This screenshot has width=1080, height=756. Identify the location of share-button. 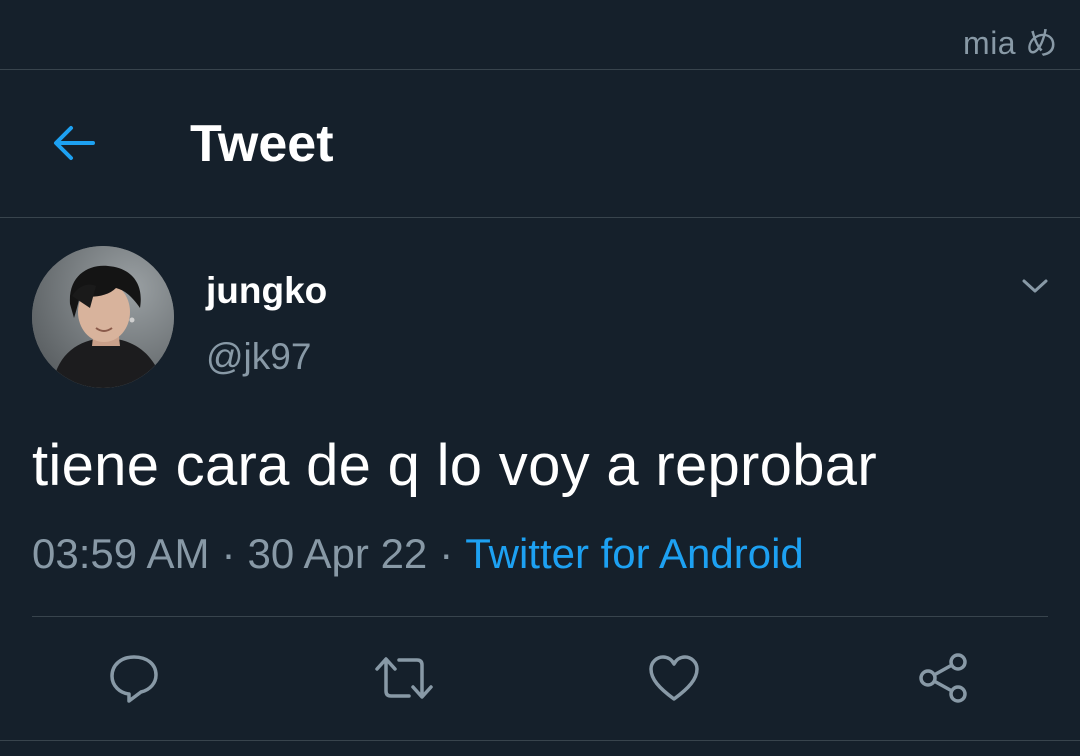
(944, 678).